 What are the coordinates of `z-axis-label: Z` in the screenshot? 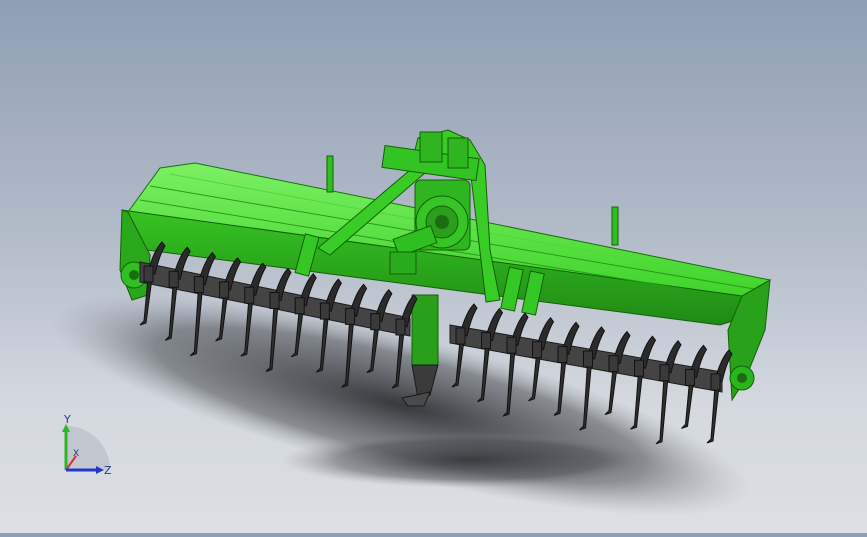 It's located at (108, 470).